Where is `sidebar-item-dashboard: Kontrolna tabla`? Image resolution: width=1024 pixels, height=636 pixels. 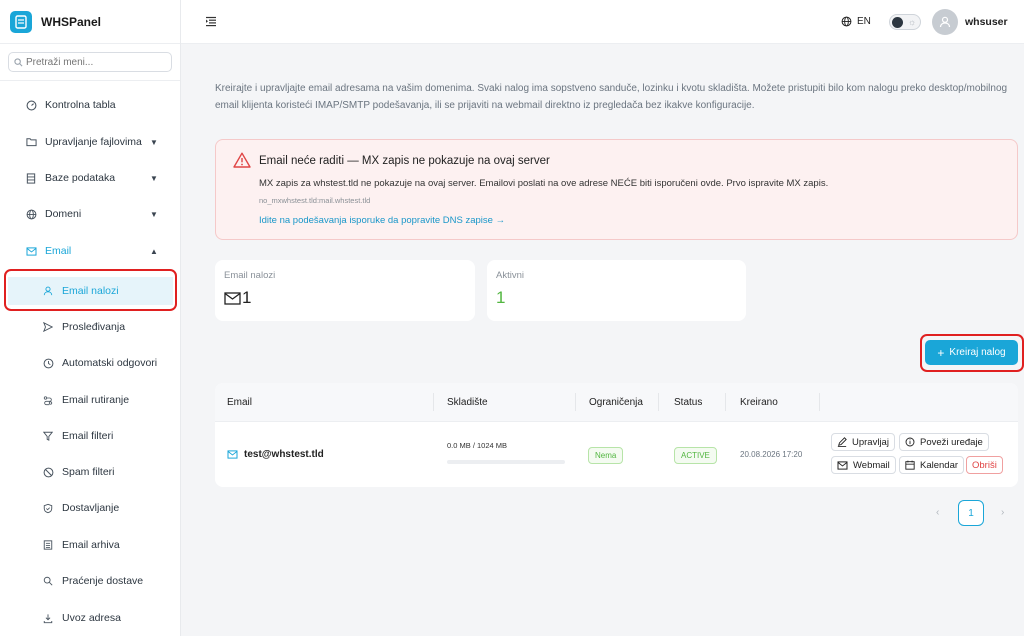
sidebar-item-dashboard: Kontrolna tabla is located at coordinates (90, 105).